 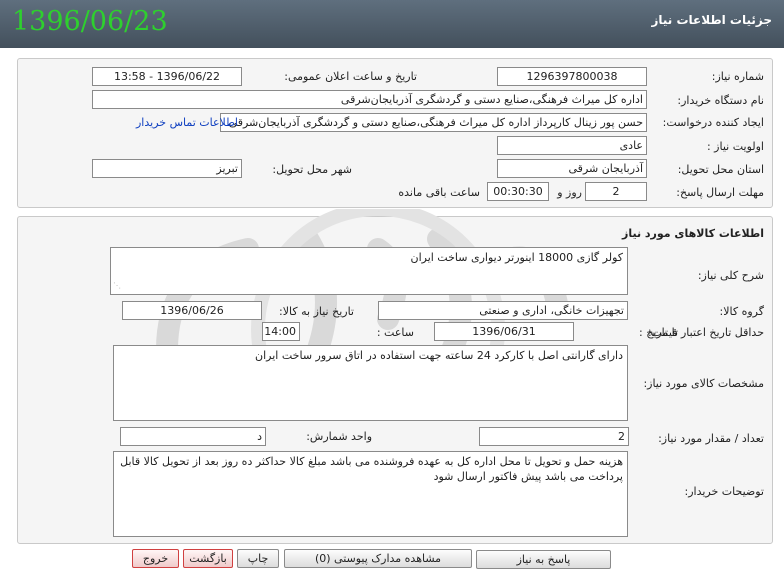 I want to click on remaining-word: ساعت باقی مانده, so click(x=439, y=192).